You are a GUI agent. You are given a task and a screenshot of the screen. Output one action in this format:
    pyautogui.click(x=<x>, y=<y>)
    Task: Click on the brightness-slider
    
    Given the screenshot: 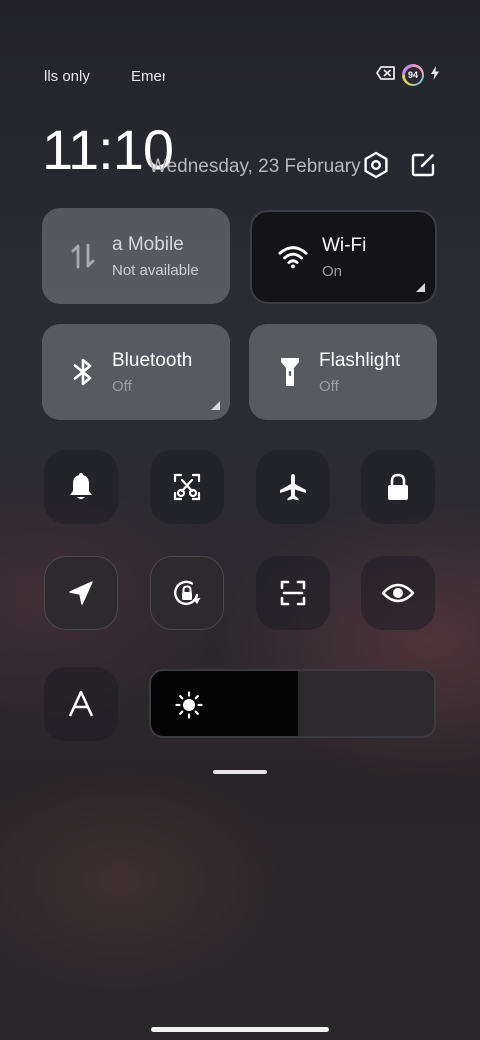 What is the action you would take?
    pyautogui.click(x=292, y=703)
    